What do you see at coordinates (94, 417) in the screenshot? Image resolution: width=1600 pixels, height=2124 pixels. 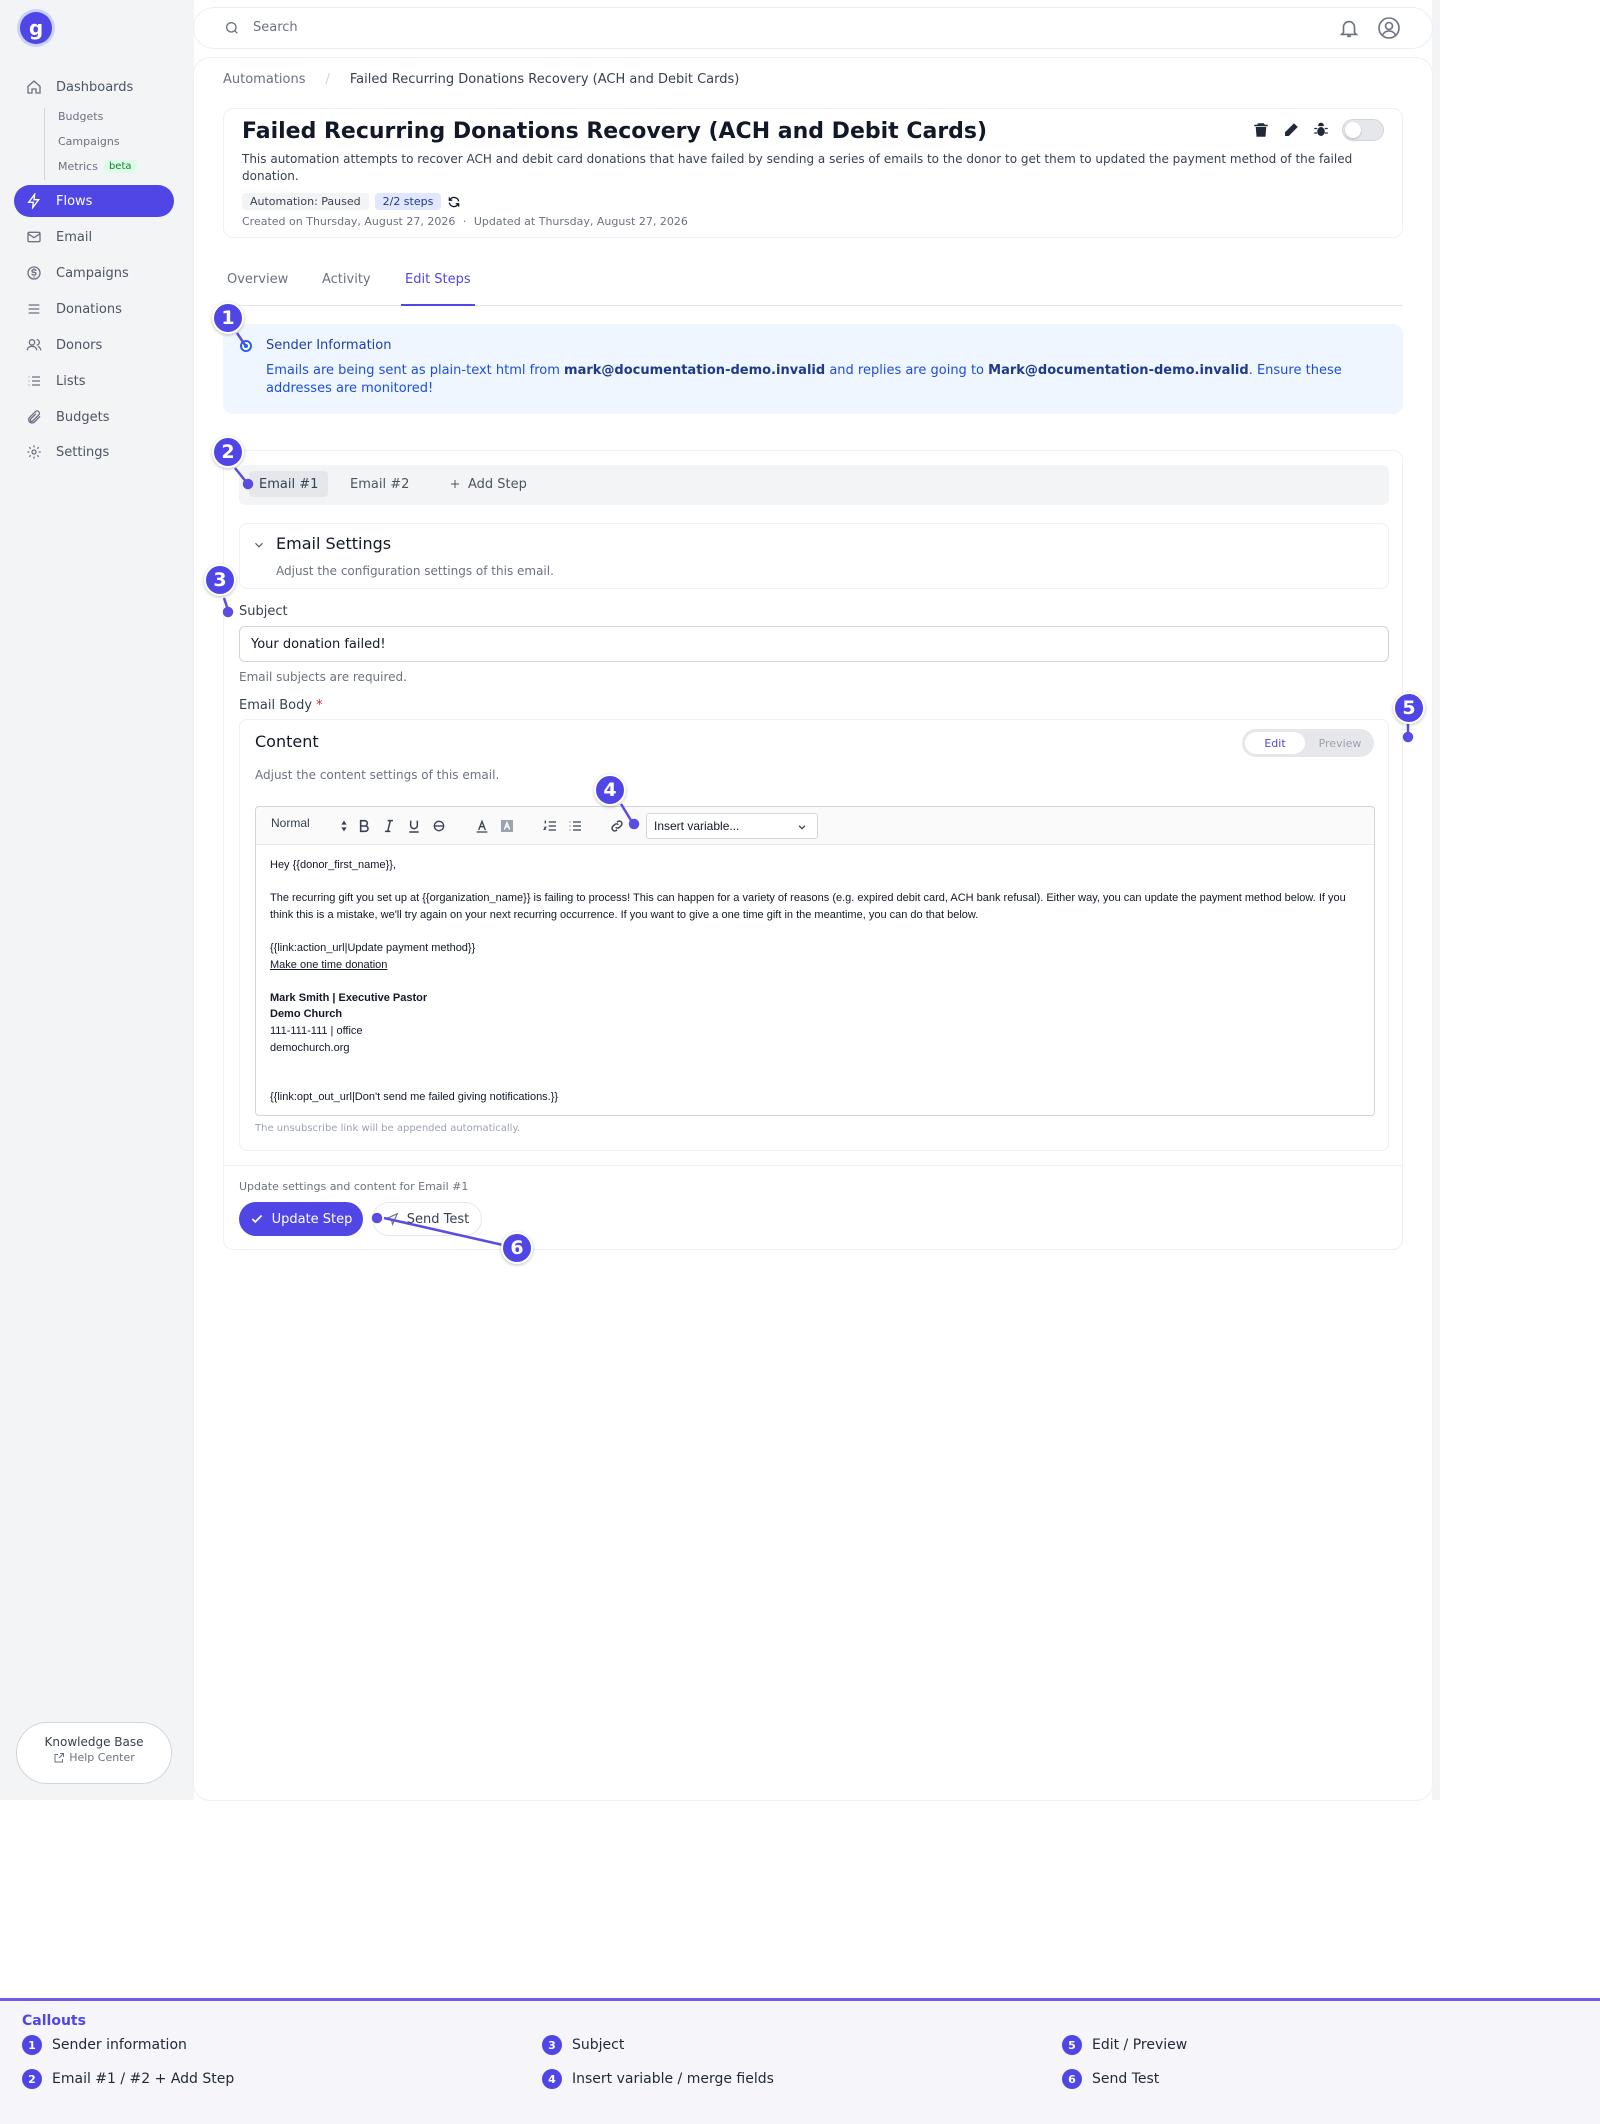 I see `sidebar-item-budgets: Budgets` at bounding box center [94, 417].